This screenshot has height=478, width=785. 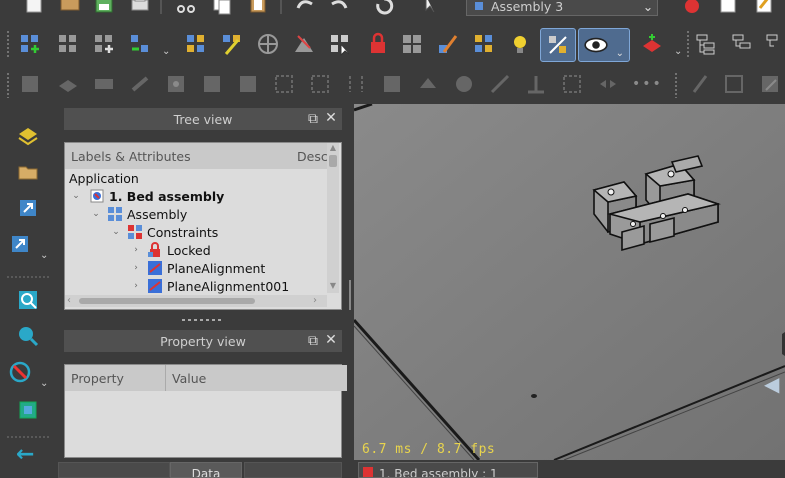 What do you see at coordinates (284, 84) in the screenshot?
I see `constraint-plane-coincident-icon` at bounding box center [284, 84].